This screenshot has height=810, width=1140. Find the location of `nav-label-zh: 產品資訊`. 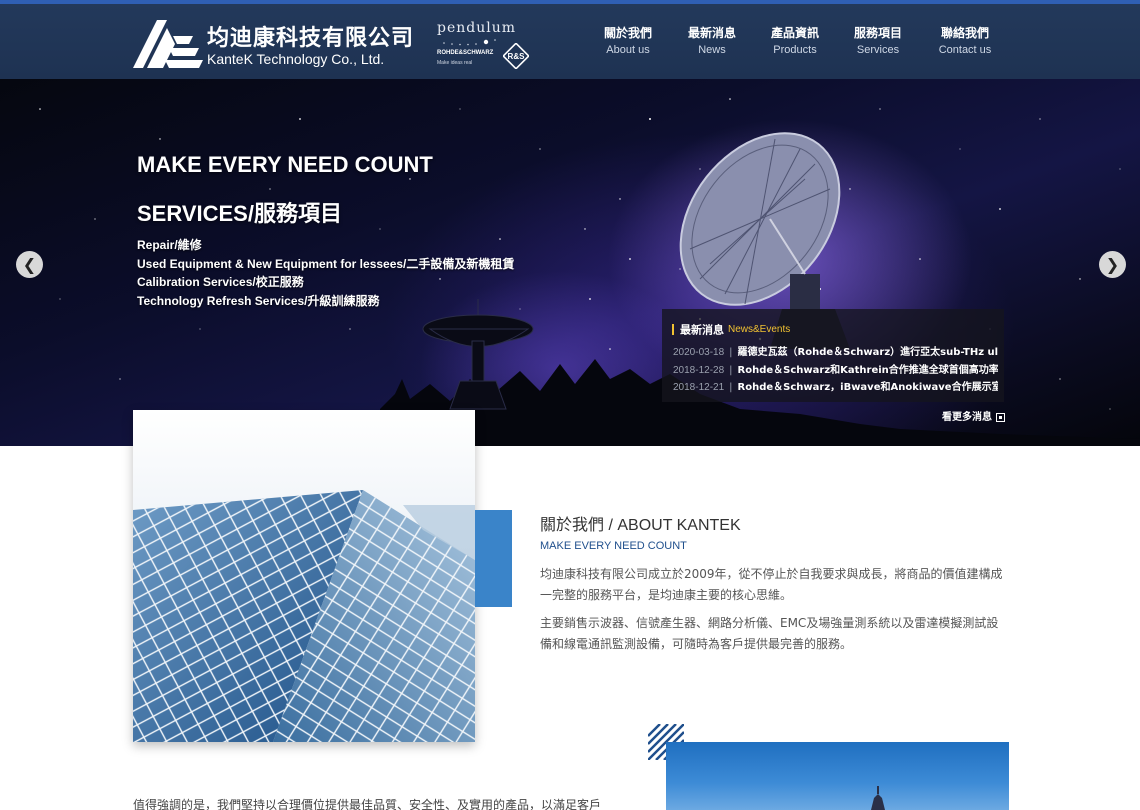

nav-label-zh: 產品資訊 is located at coordinates (794, 33).